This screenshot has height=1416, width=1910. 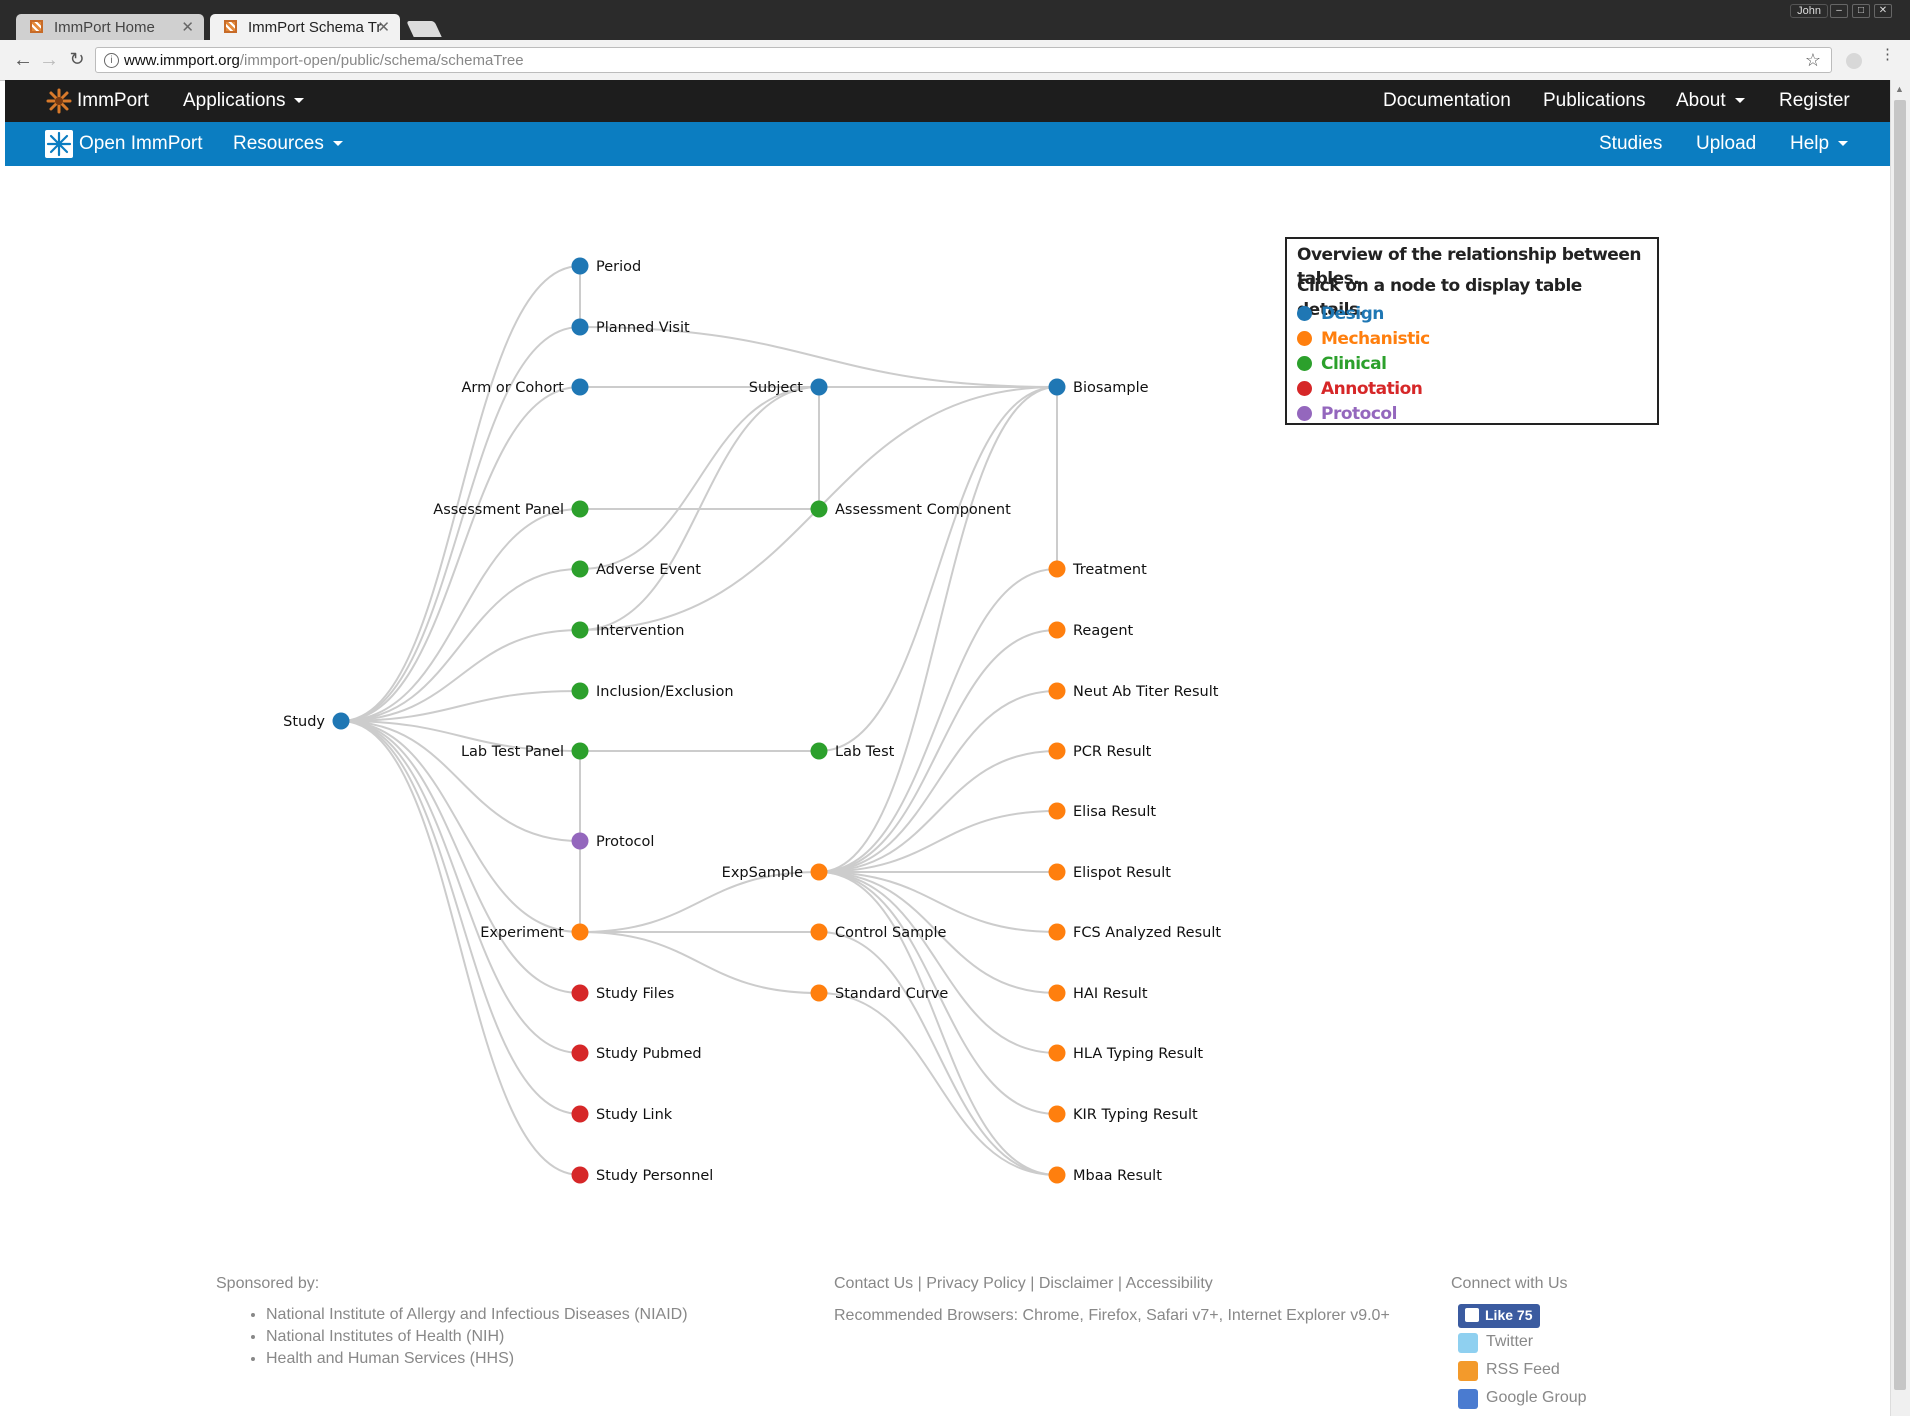 What do you see at coordinates (1710, 101) in the screenshot?
I see `about-menu: About` at bounding box center [1710, 101].